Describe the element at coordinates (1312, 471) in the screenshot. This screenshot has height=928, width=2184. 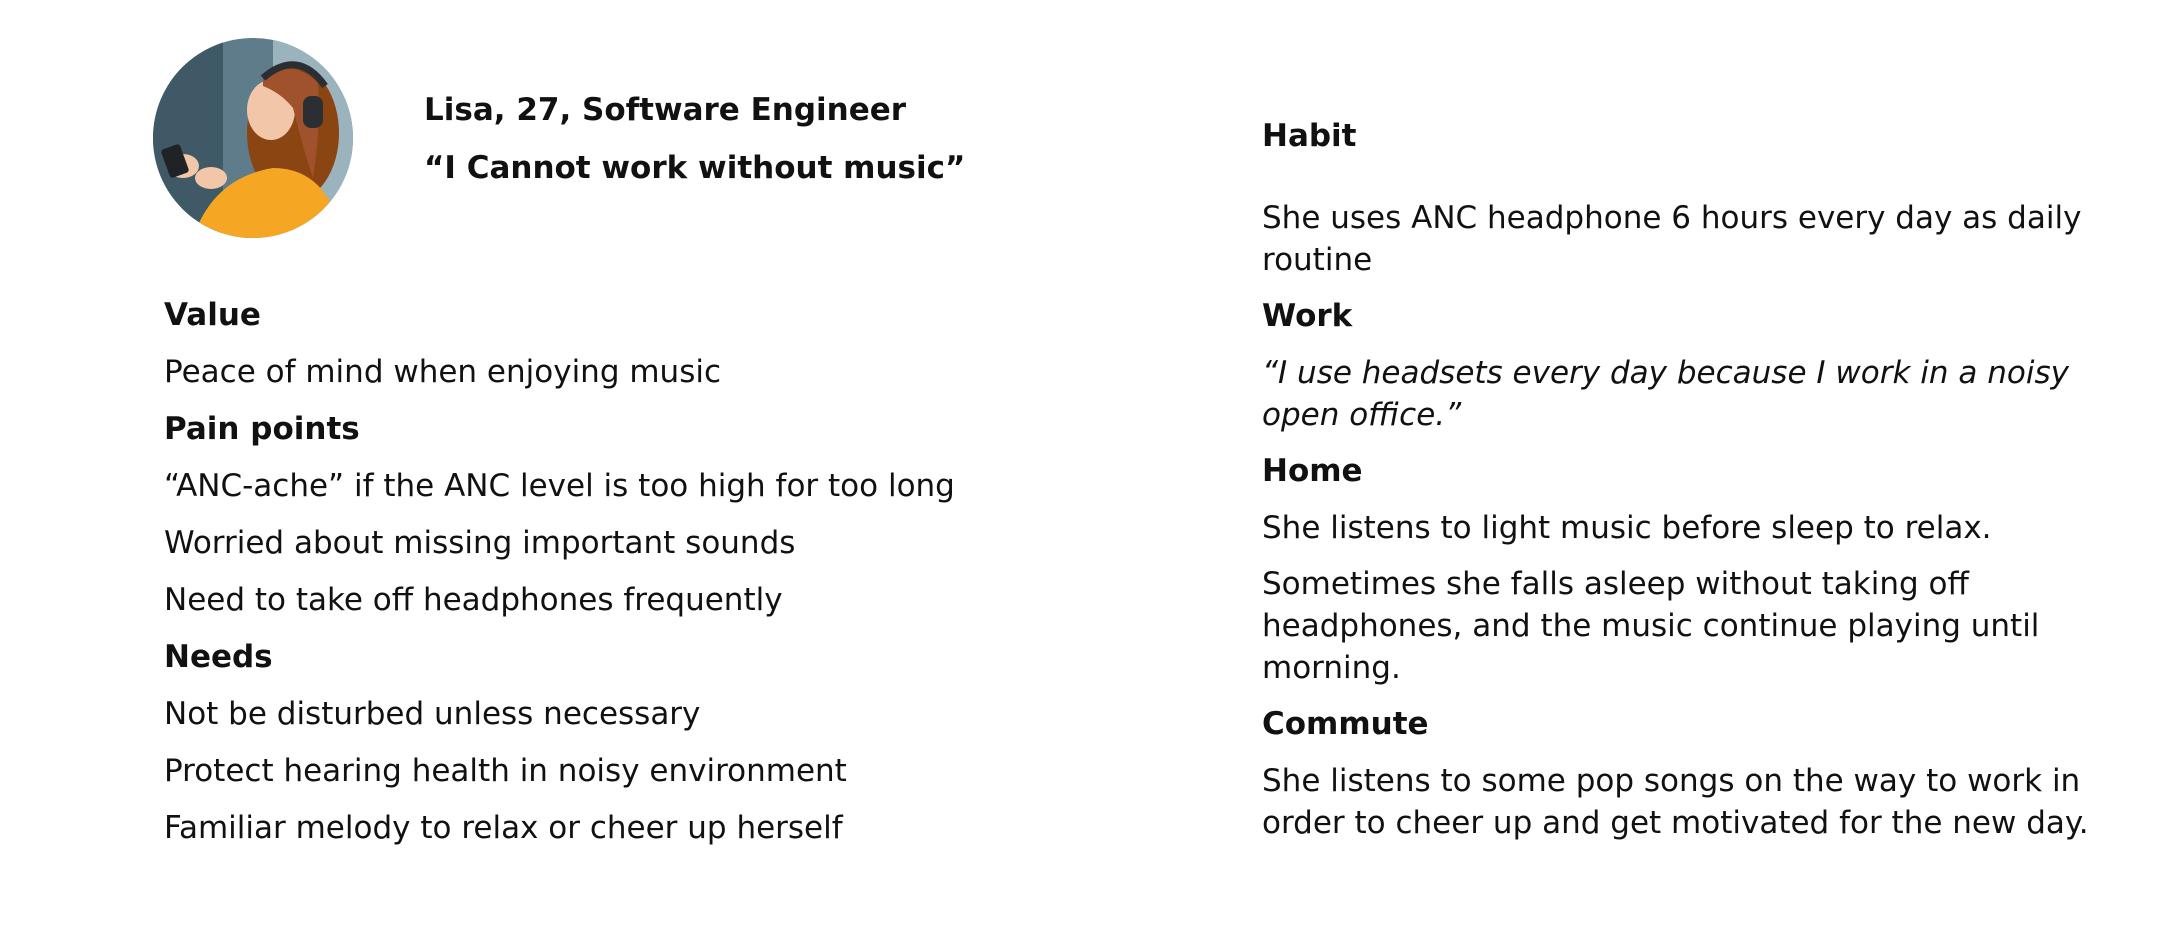
I see `home-heading: Home` at that location.